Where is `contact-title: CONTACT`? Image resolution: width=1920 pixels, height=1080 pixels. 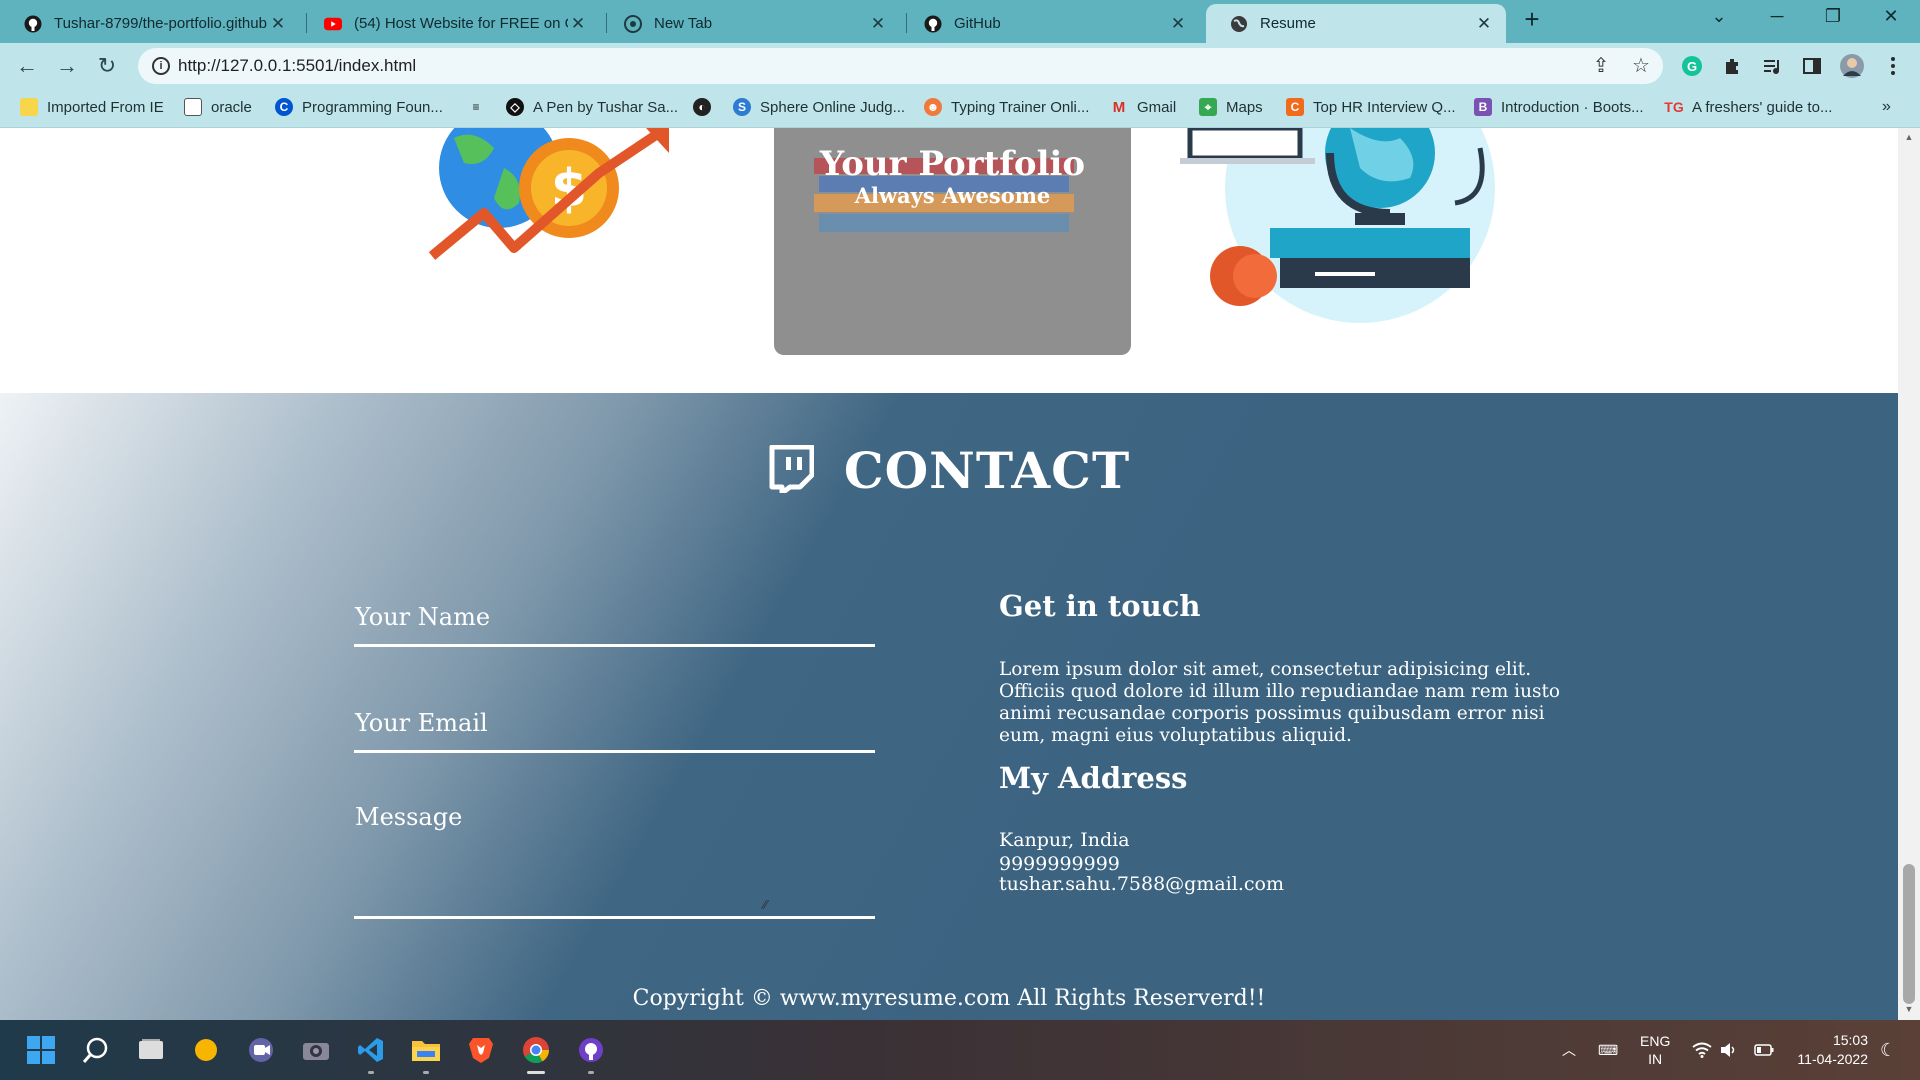
contact-title: CONTACT is located at coordinates (987, 470).